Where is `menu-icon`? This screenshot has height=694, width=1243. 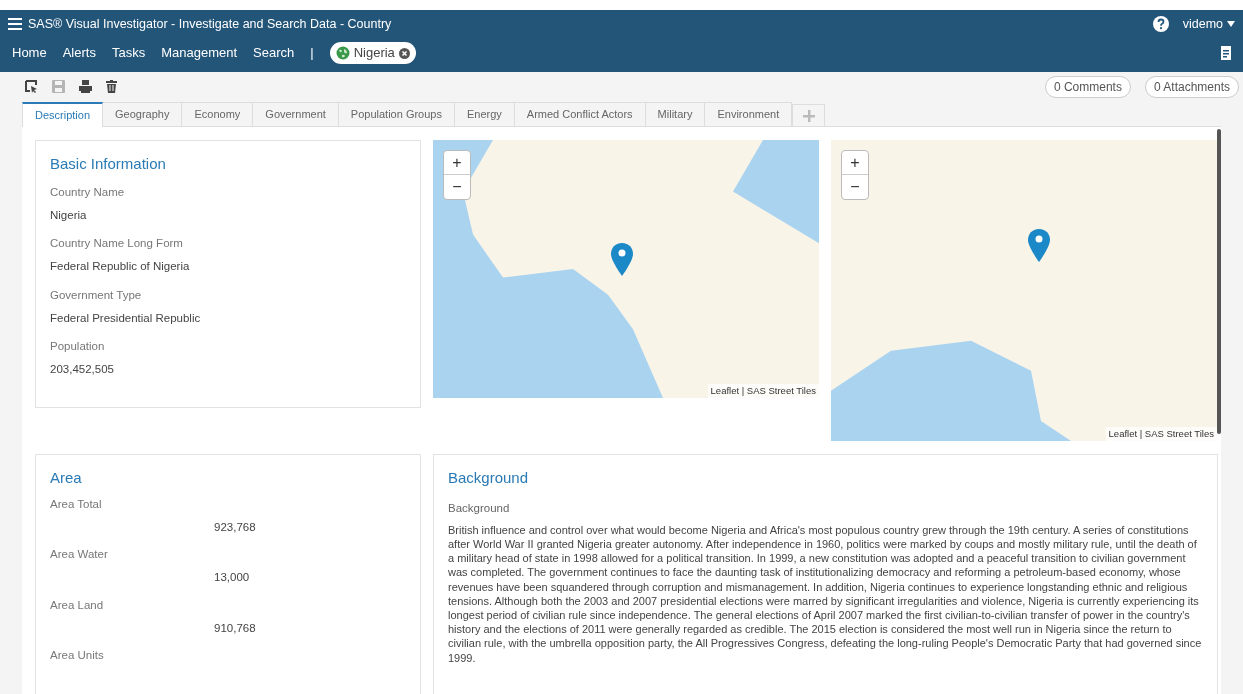 menu-icon is located at coordinates (15, 24).